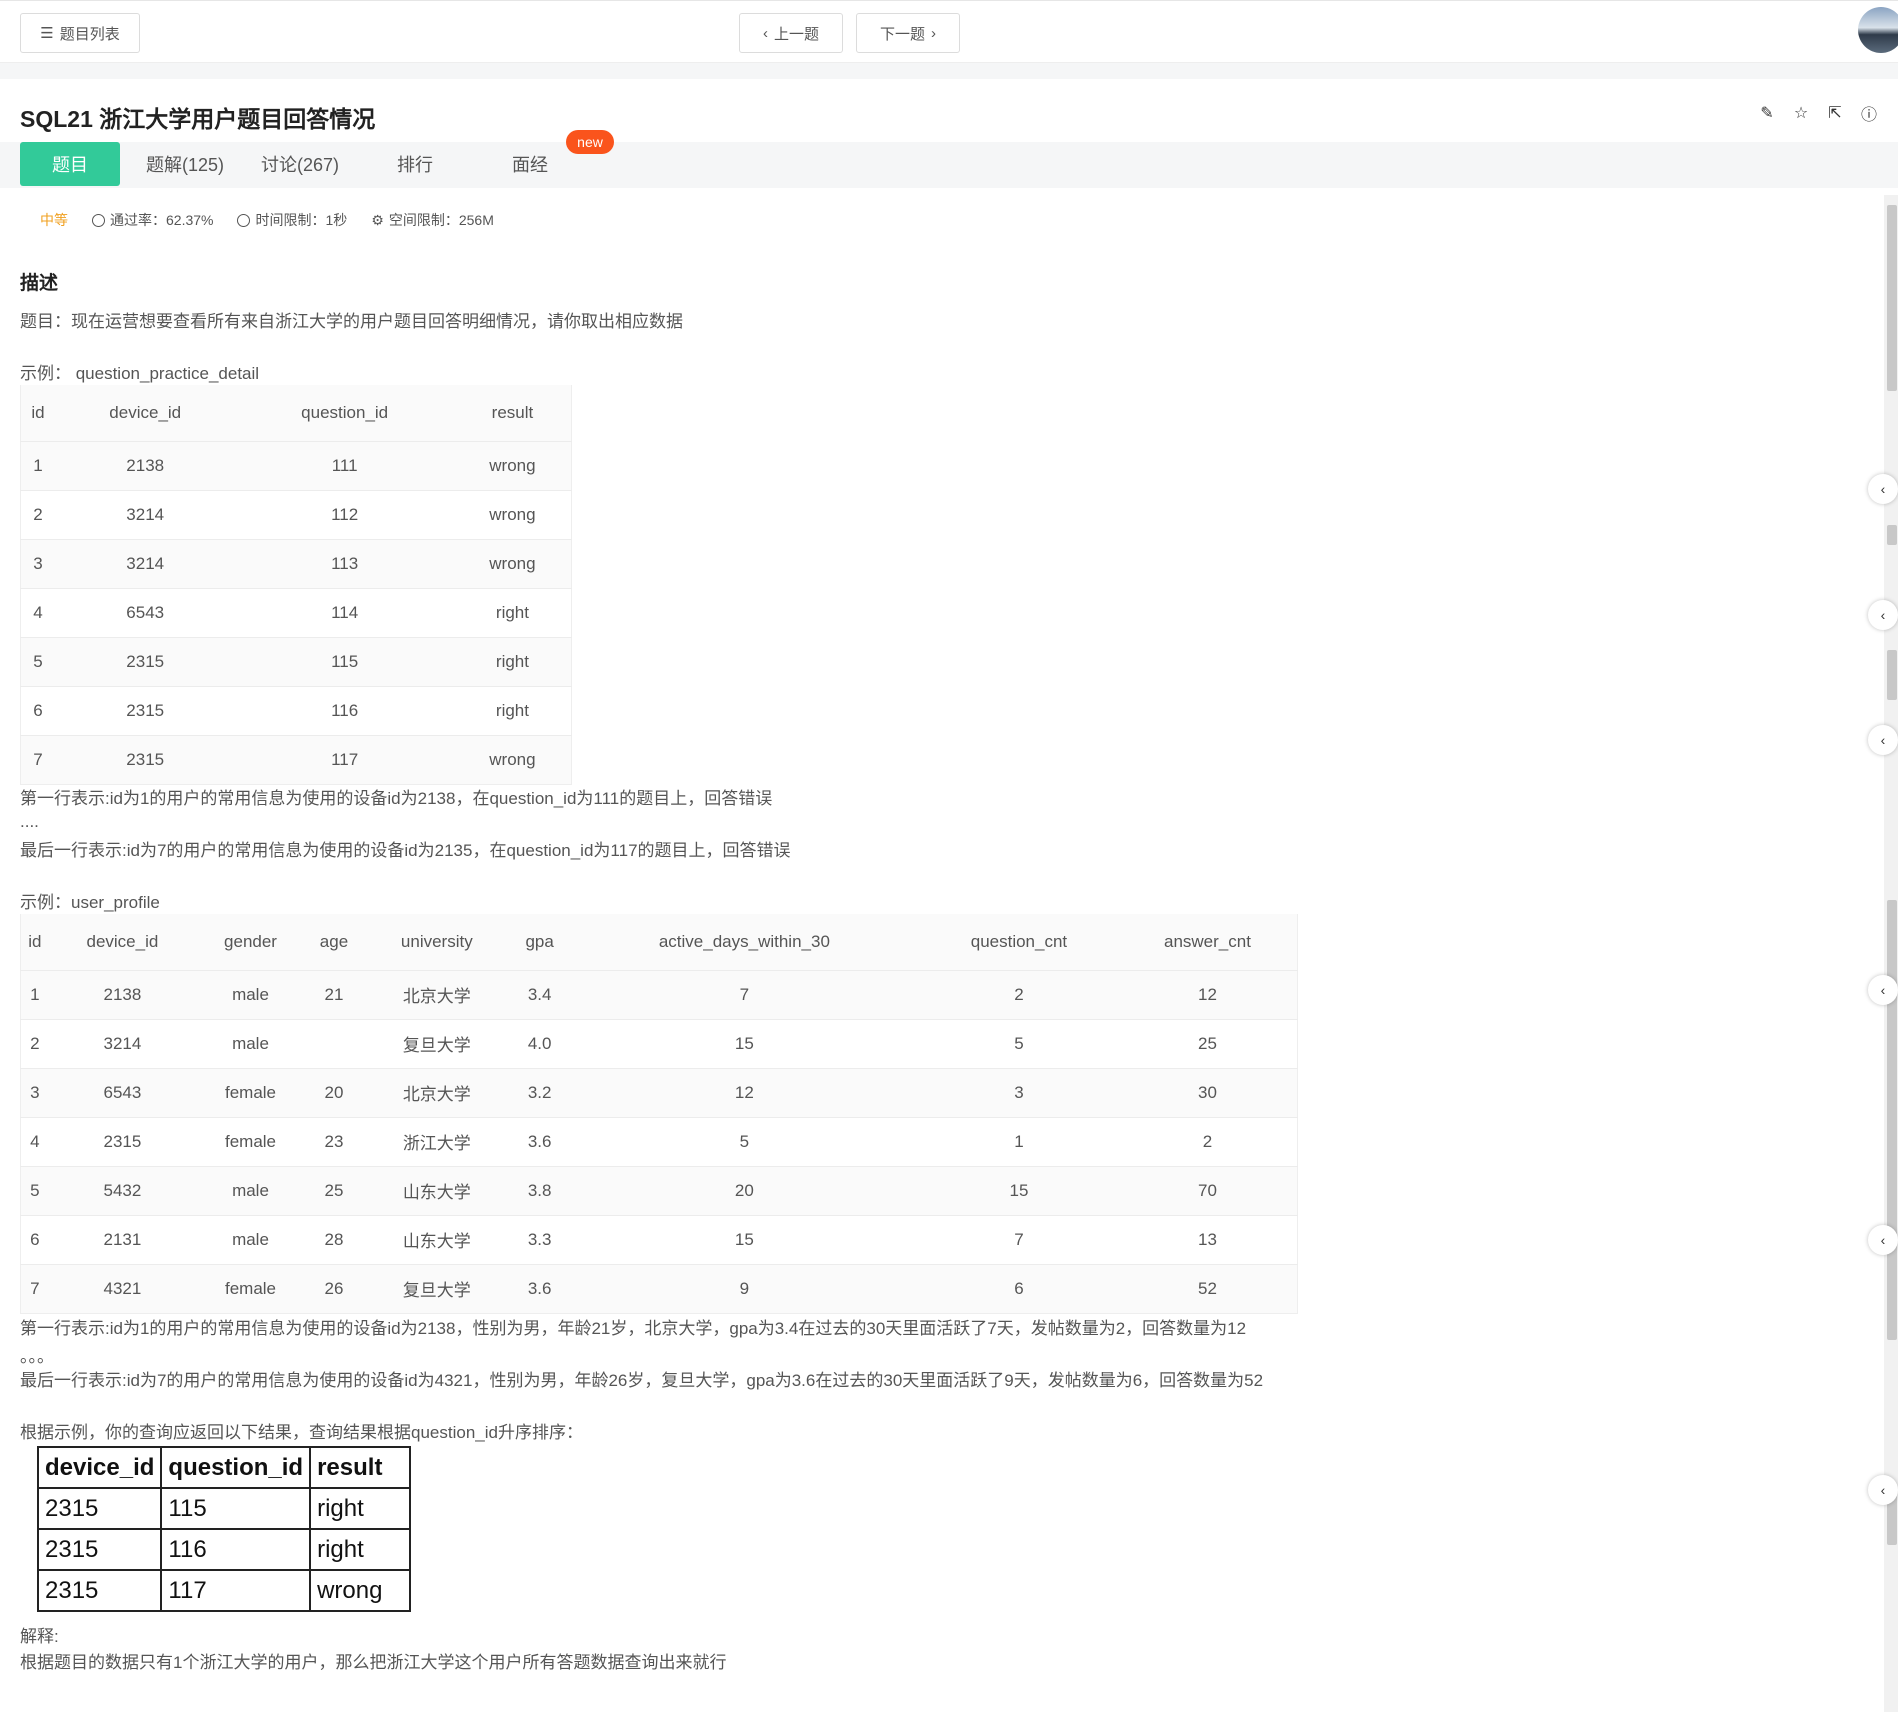 The height and width of the screenshot is (1712, 1898). What do you see at coordinates (1207, 1141) in the screenshot?
I see `table-cell: 2` at bounding box center [1207, 1141].